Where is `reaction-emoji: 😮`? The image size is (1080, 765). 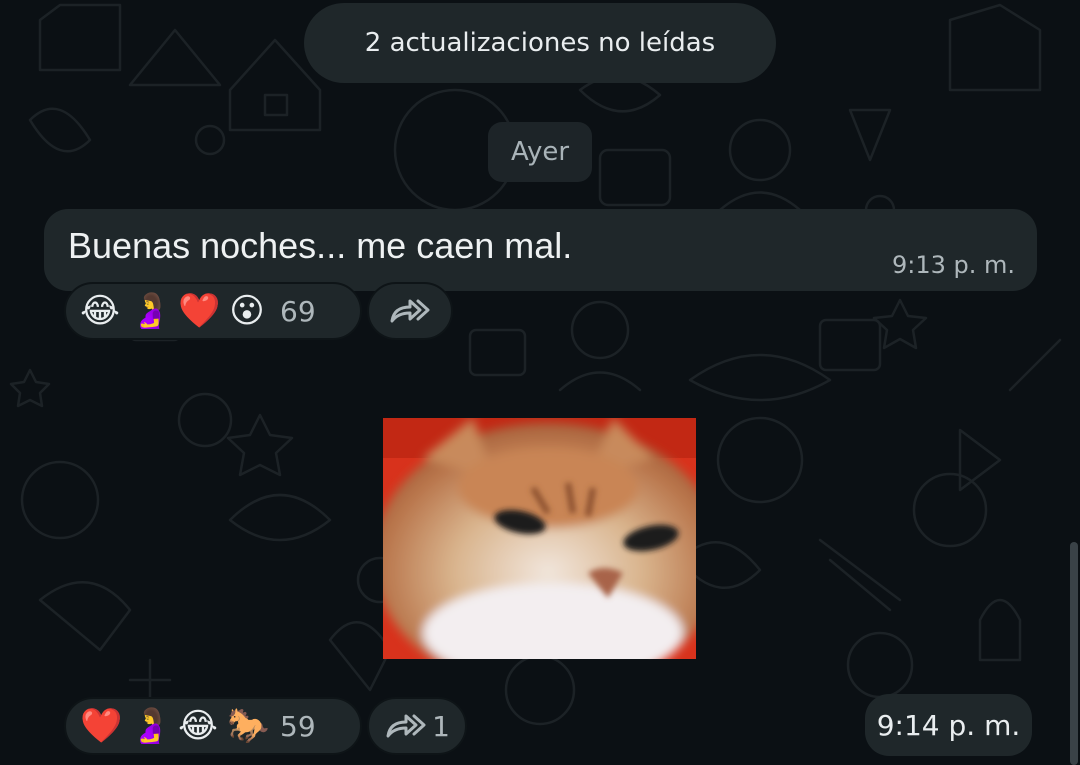
reaction-emoji: 😮 is located at coordinates (247, 311).